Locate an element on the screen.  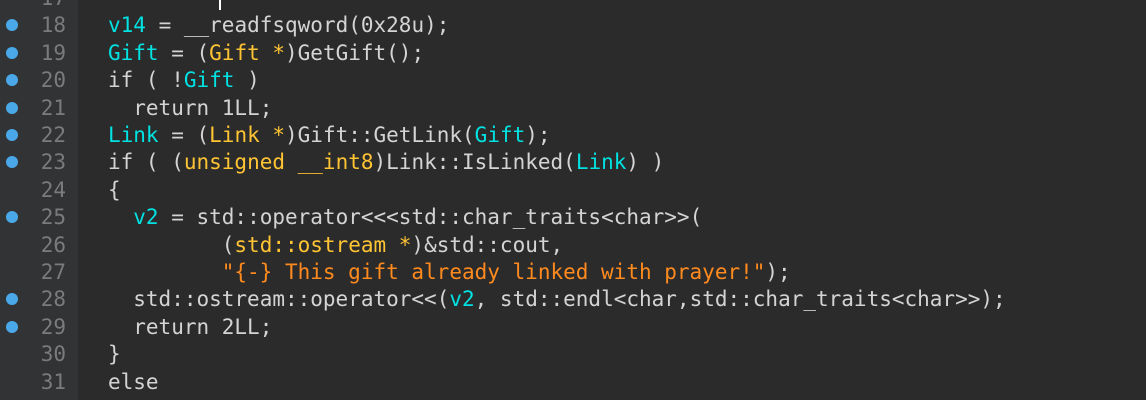
line-number: 31 is located at coordinates (53, 381).